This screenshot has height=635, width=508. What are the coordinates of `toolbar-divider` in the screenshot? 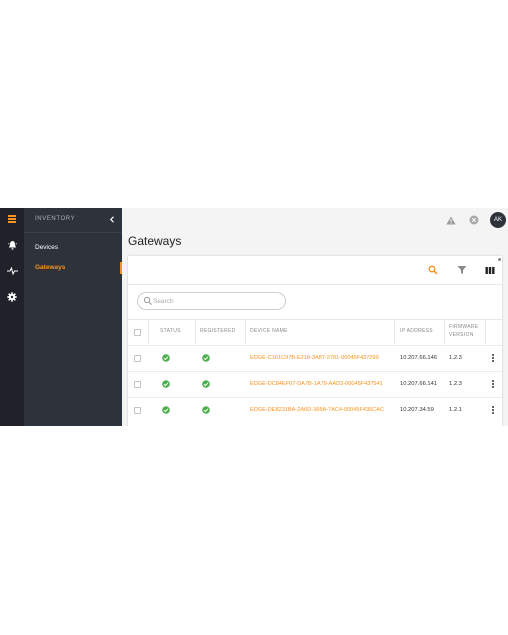 It's located at (315, 284).